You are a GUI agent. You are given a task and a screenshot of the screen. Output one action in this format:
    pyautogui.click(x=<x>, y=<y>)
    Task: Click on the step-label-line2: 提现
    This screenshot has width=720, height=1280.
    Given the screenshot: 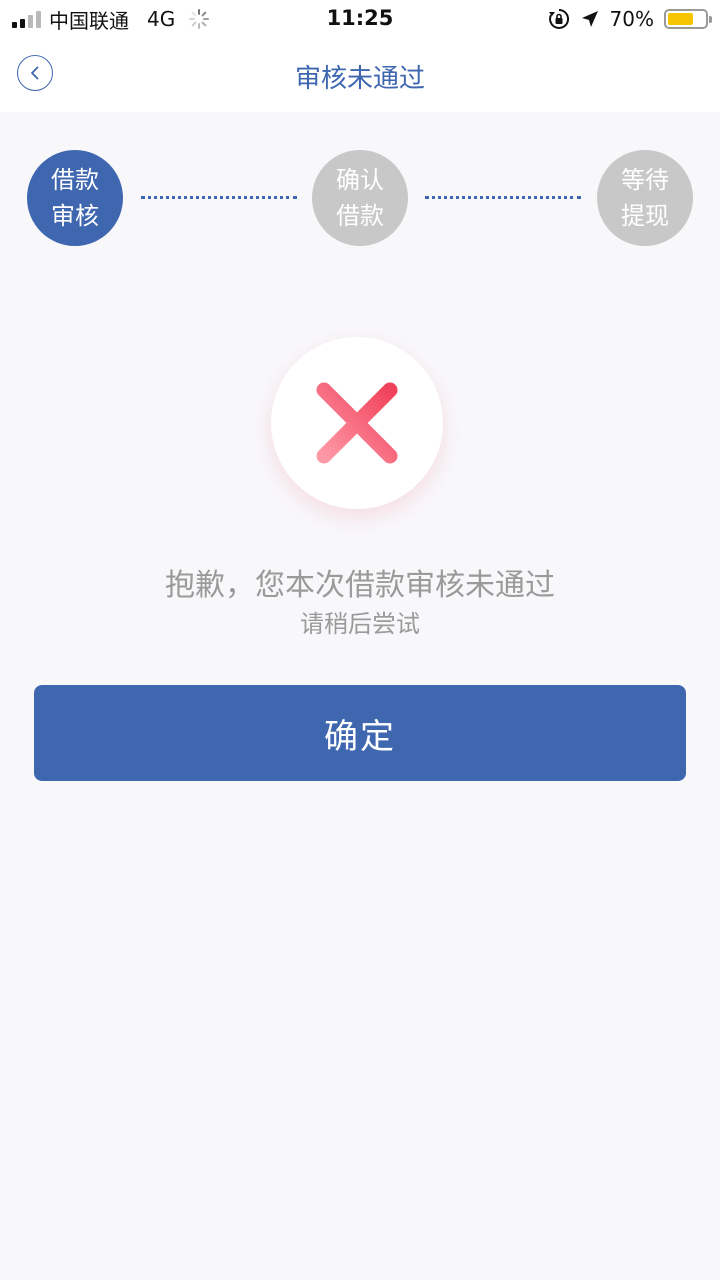 What is the action you would take?
    pyautogui.click(x=645, y=216)
    